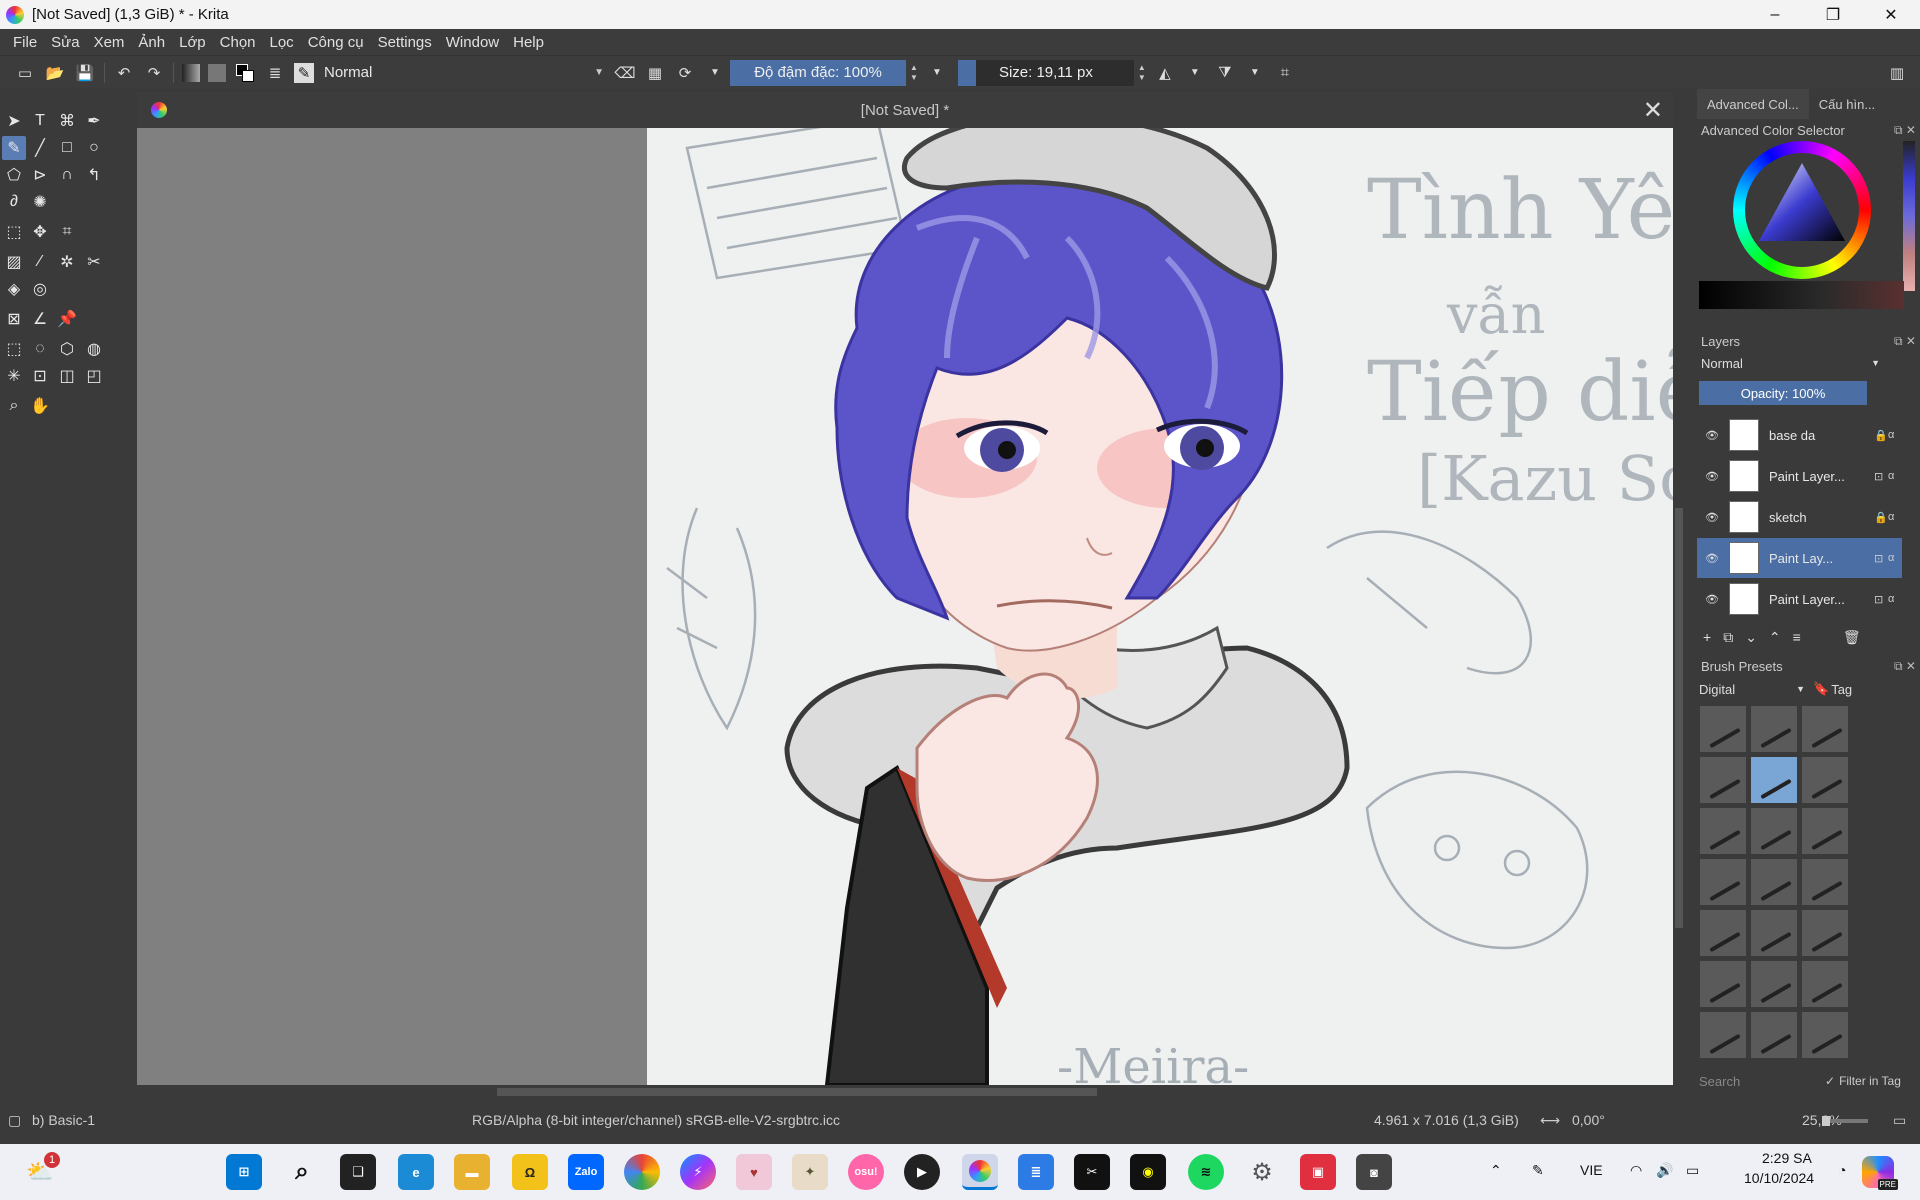 This screenshot has height=1200, width=1920. What do you see at coordinates (1045, 72) in the screenshot?
I see `size-slider: Size: 19,11 px` at bounding box center [1045, 72].